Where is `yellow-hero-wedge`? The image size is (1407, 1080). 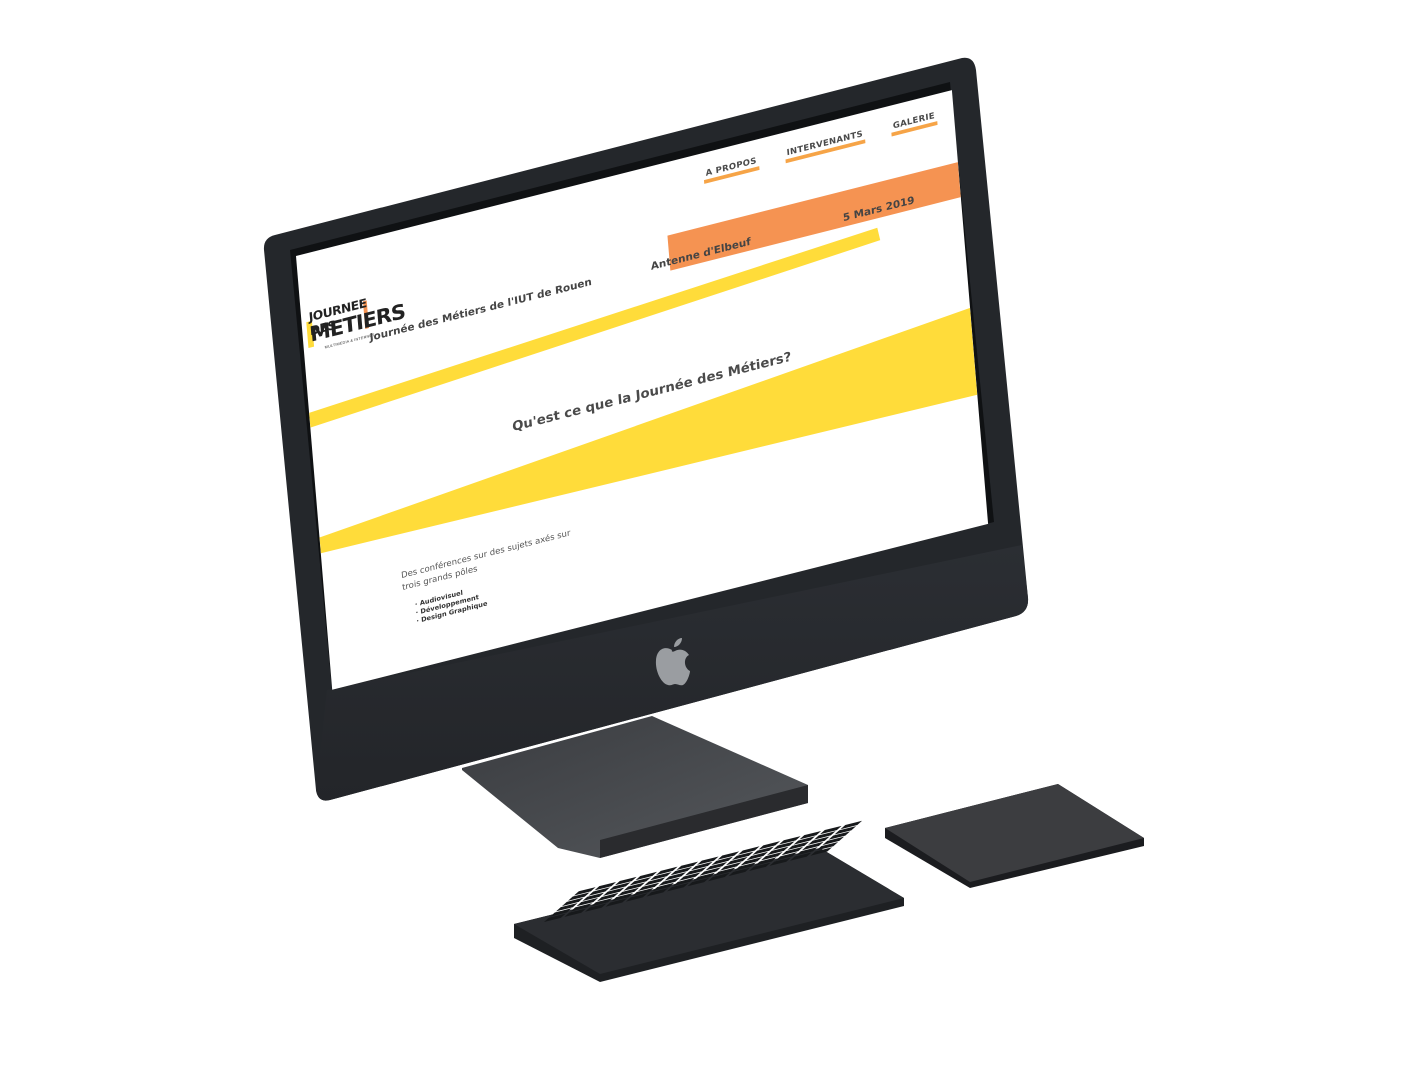 yellow-hero-wedge is located at coordinates (648, 430).